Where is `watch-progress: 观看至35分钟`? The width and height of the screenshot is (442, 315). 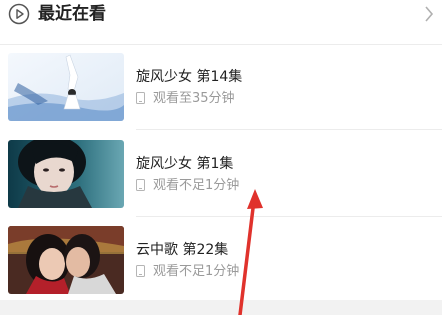 watch-progress: 观看至35分钟 is located at coordinates (185, 99).